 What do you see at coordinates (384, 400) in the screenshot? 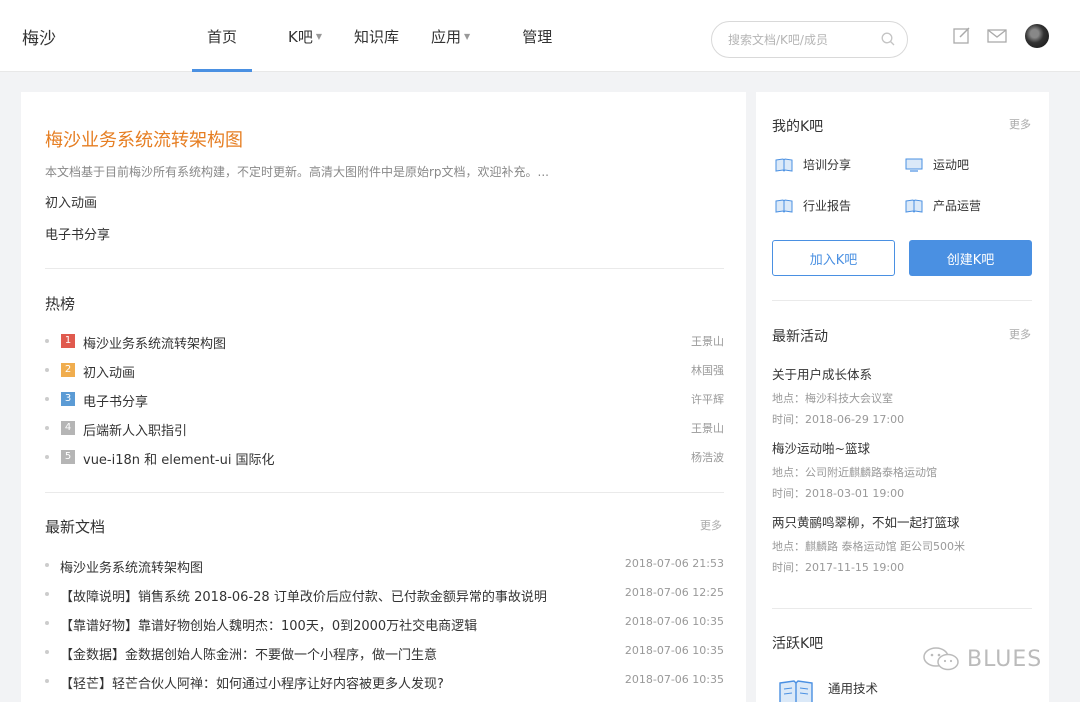
I see `hot-list-item: 3 电子书分享 许平辉` at bounding box center [384, 400].